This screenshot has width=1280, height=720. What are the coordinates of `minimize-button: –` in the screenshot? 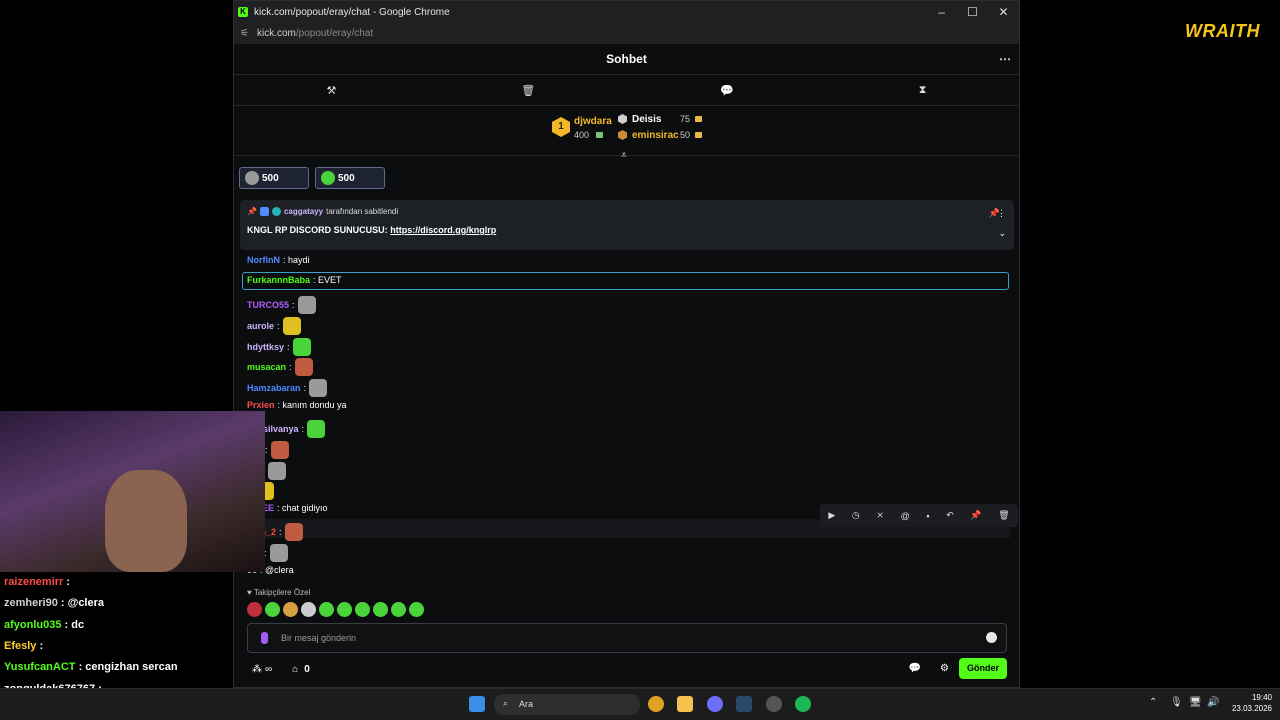 It's located at (941, 12).